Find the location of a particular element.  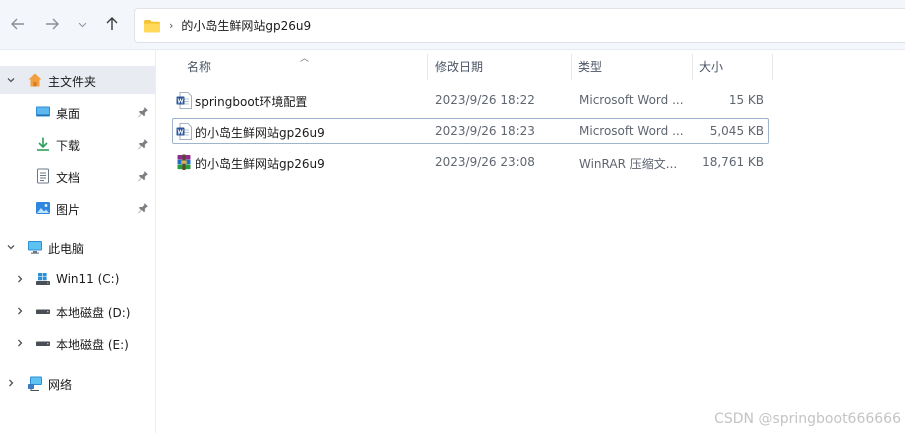

column-header-label: 类型 is located at coordinates (590, 66).